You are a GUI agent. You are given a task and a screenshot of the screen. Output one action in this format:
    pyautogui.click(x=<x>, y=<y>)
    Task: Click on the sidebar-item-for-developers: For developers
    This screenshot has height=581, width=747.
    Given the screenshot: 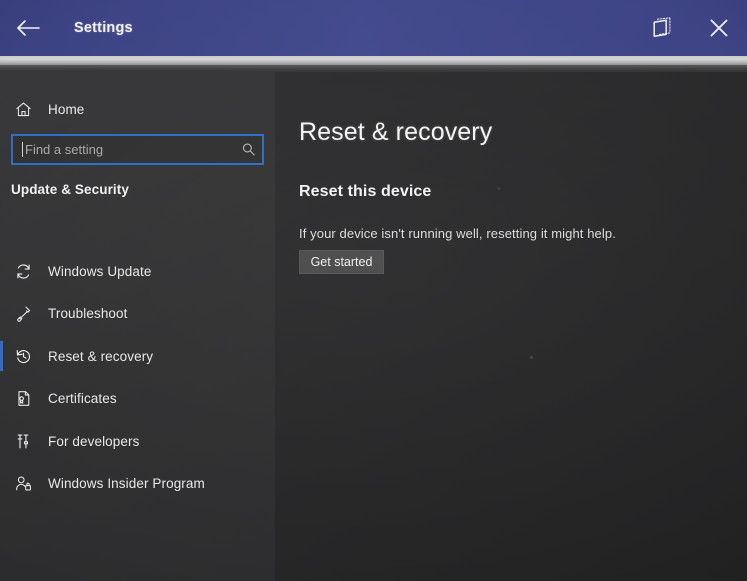 What is the action you would take?
    pyautogui.click(x=137, y=441)
    